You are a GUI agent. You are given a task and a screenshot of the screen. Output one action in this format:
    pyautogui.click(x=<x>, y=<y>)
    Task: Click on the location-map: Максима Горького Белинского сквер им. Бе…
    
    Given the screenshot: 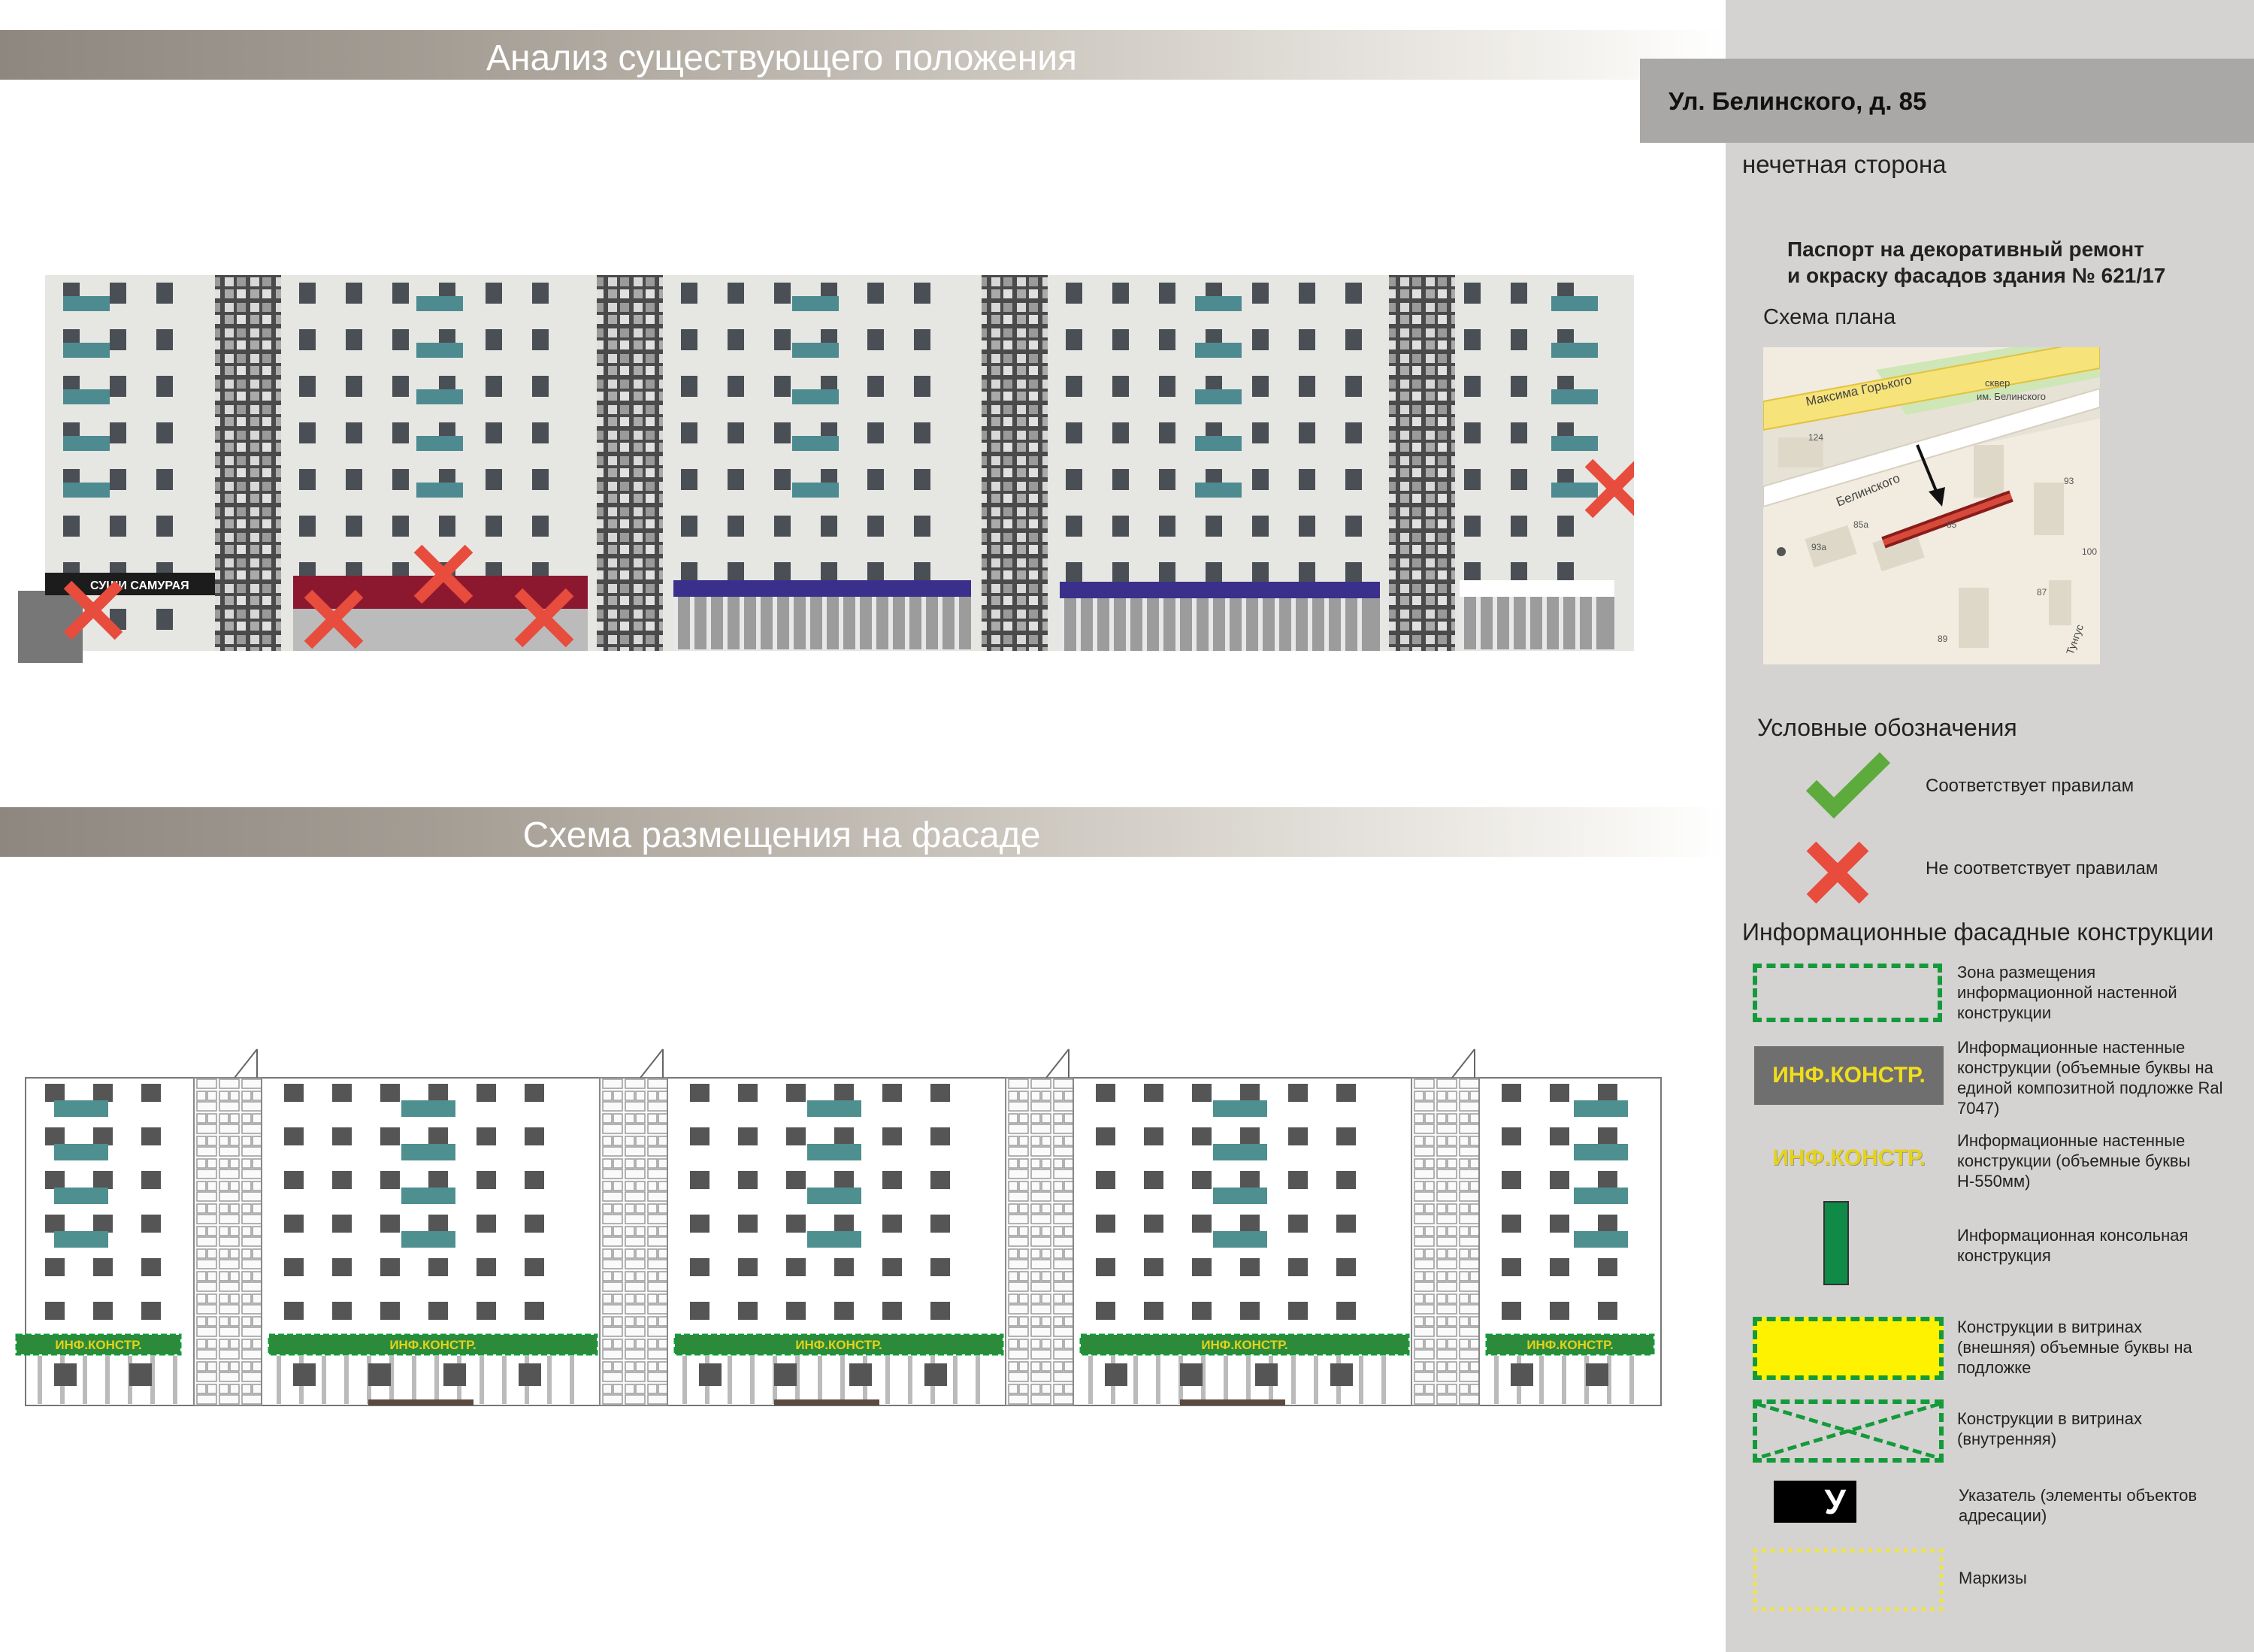 What is the action you would take?
    pyautogui.click(x=1931, y=506)
    